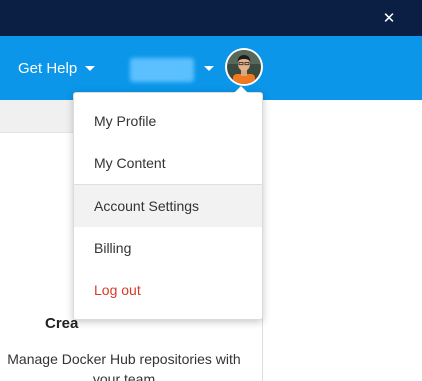  I want to click on menu-item-billing: Billing, so click(168, 248).